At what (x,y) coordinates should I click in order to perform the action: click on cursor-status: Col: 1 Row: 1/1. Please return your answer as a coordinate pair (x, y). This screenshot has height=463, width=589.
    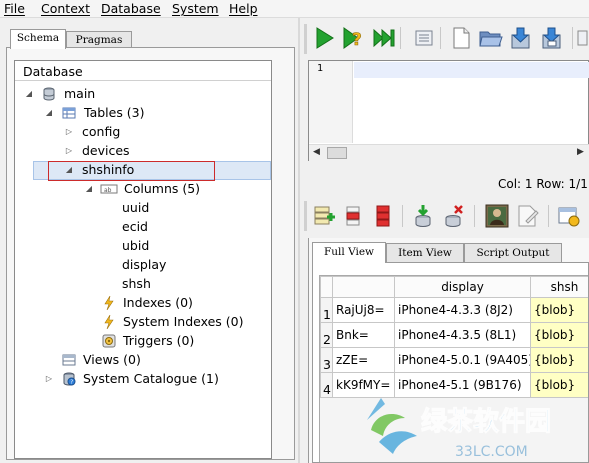
    Looking at the image, I should click on (543, 184).